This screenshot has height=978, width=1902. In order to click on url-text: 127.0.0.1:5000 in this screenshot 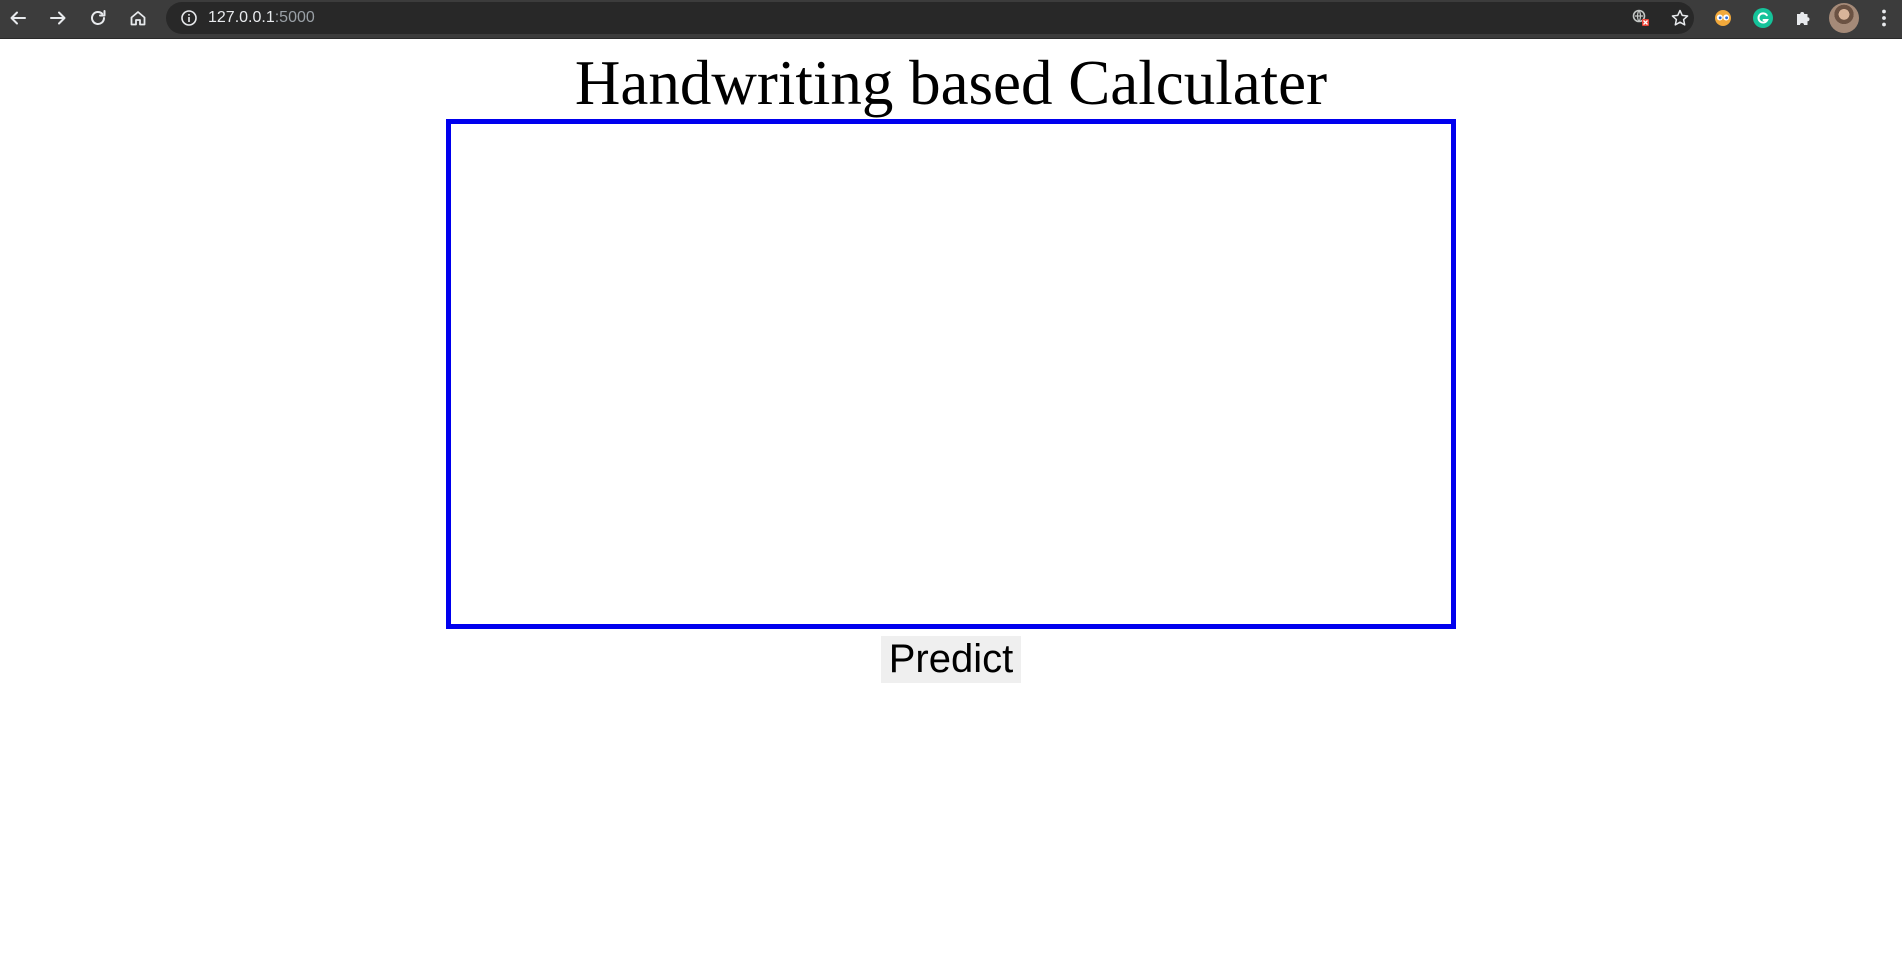, I will do `click(261, 18)`.